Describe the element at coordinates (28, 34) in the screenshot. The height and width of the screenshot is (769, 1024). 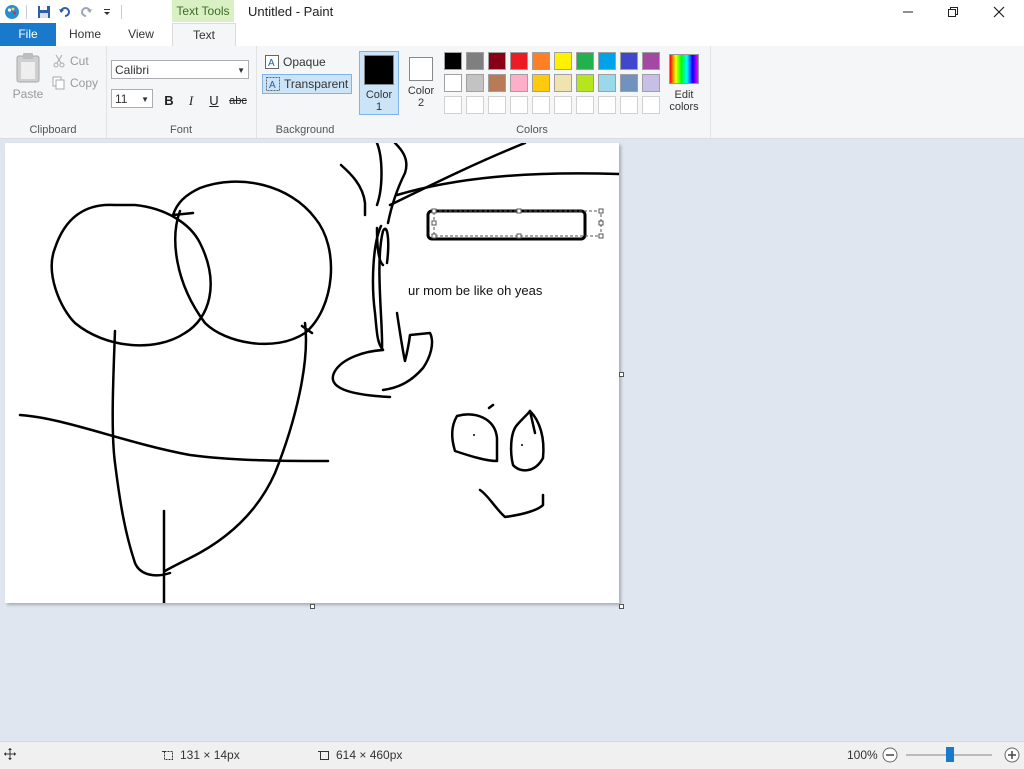
I see `tab-file: File` at that location.